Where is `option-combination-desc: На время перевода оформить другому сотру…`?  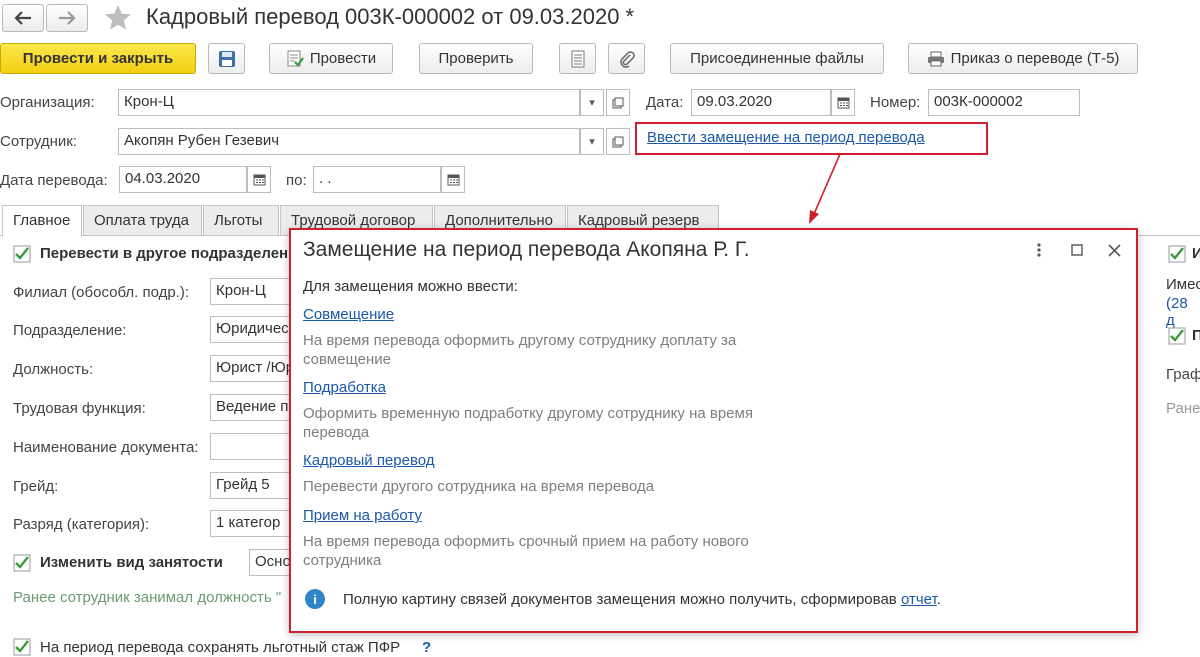
option-combination-desc: На время перевода оформить другому сотру… is located at coordinates (520, 350).